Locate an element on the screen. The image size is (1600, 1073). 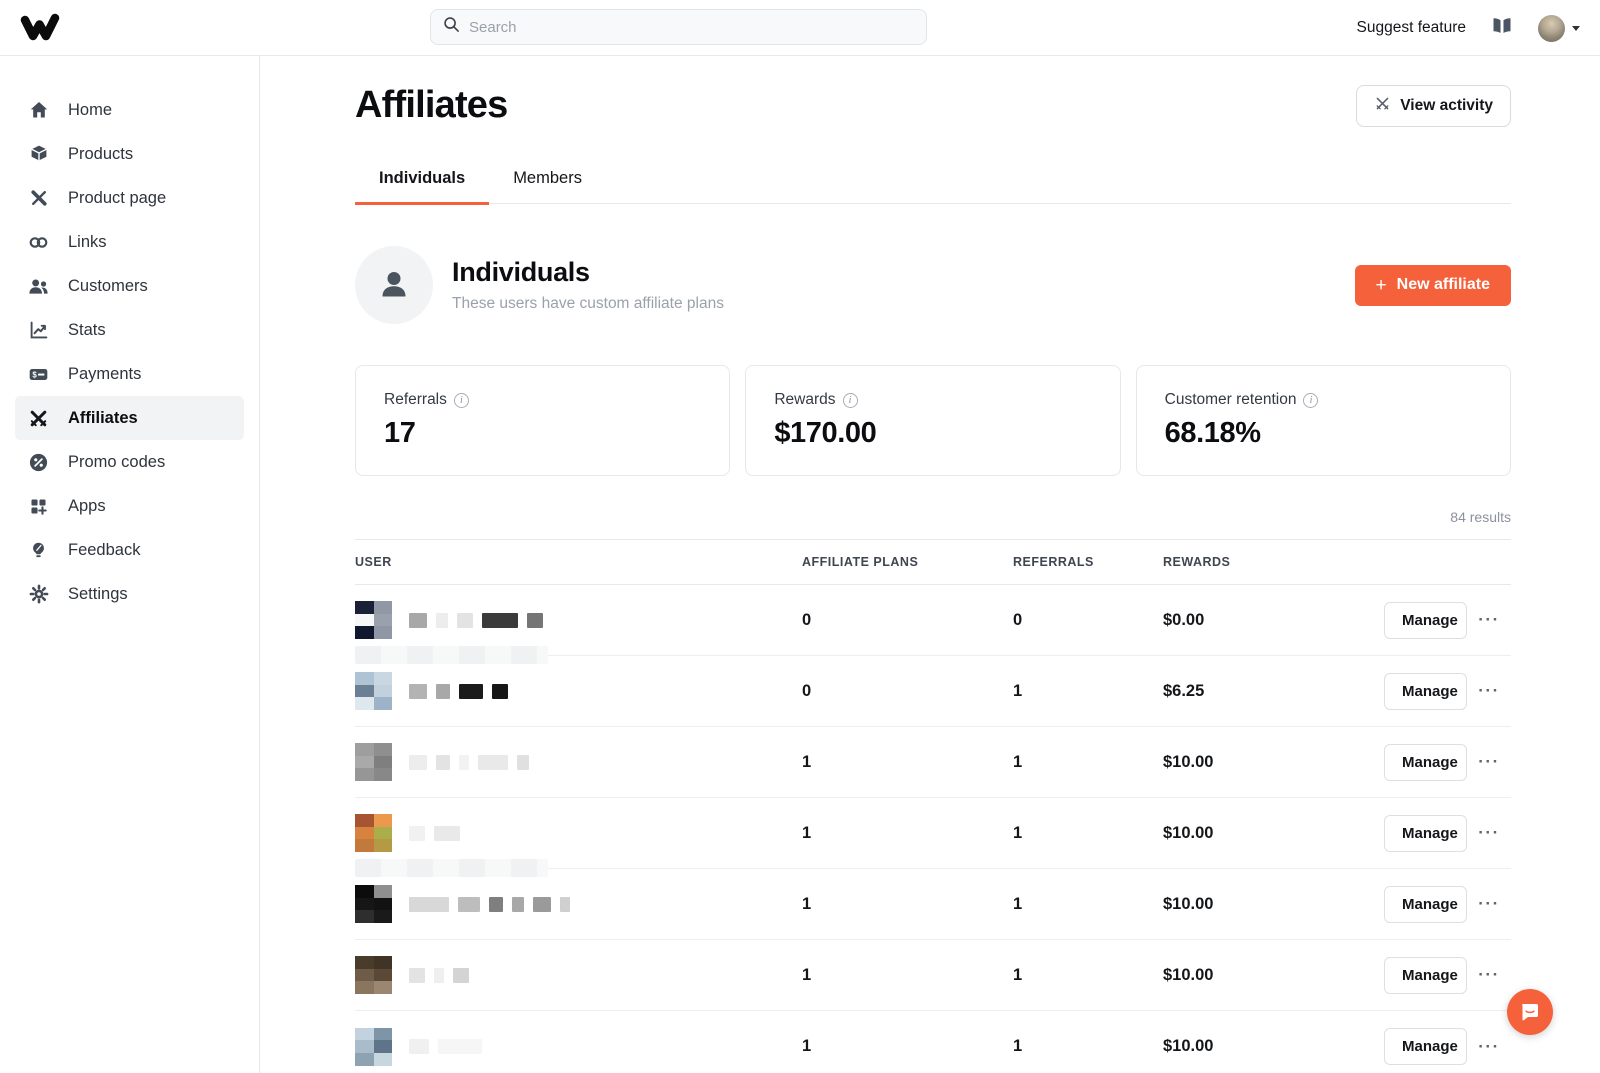
chevron-down-icon is located at coordinates (1576, 28).